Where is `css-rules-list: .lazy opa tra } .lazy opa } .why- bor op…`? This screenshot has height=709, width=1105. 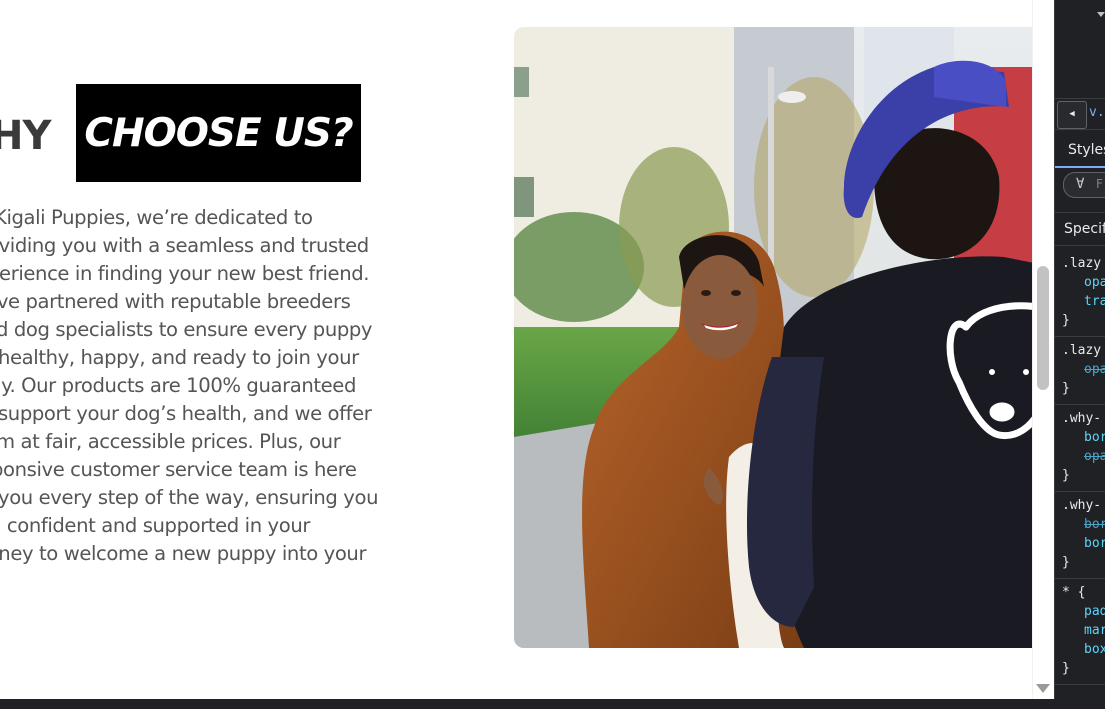 css-rules-list: .lazy opa tra } .lazy opa } .why- bor op… is located at coordinates (1080, 467).